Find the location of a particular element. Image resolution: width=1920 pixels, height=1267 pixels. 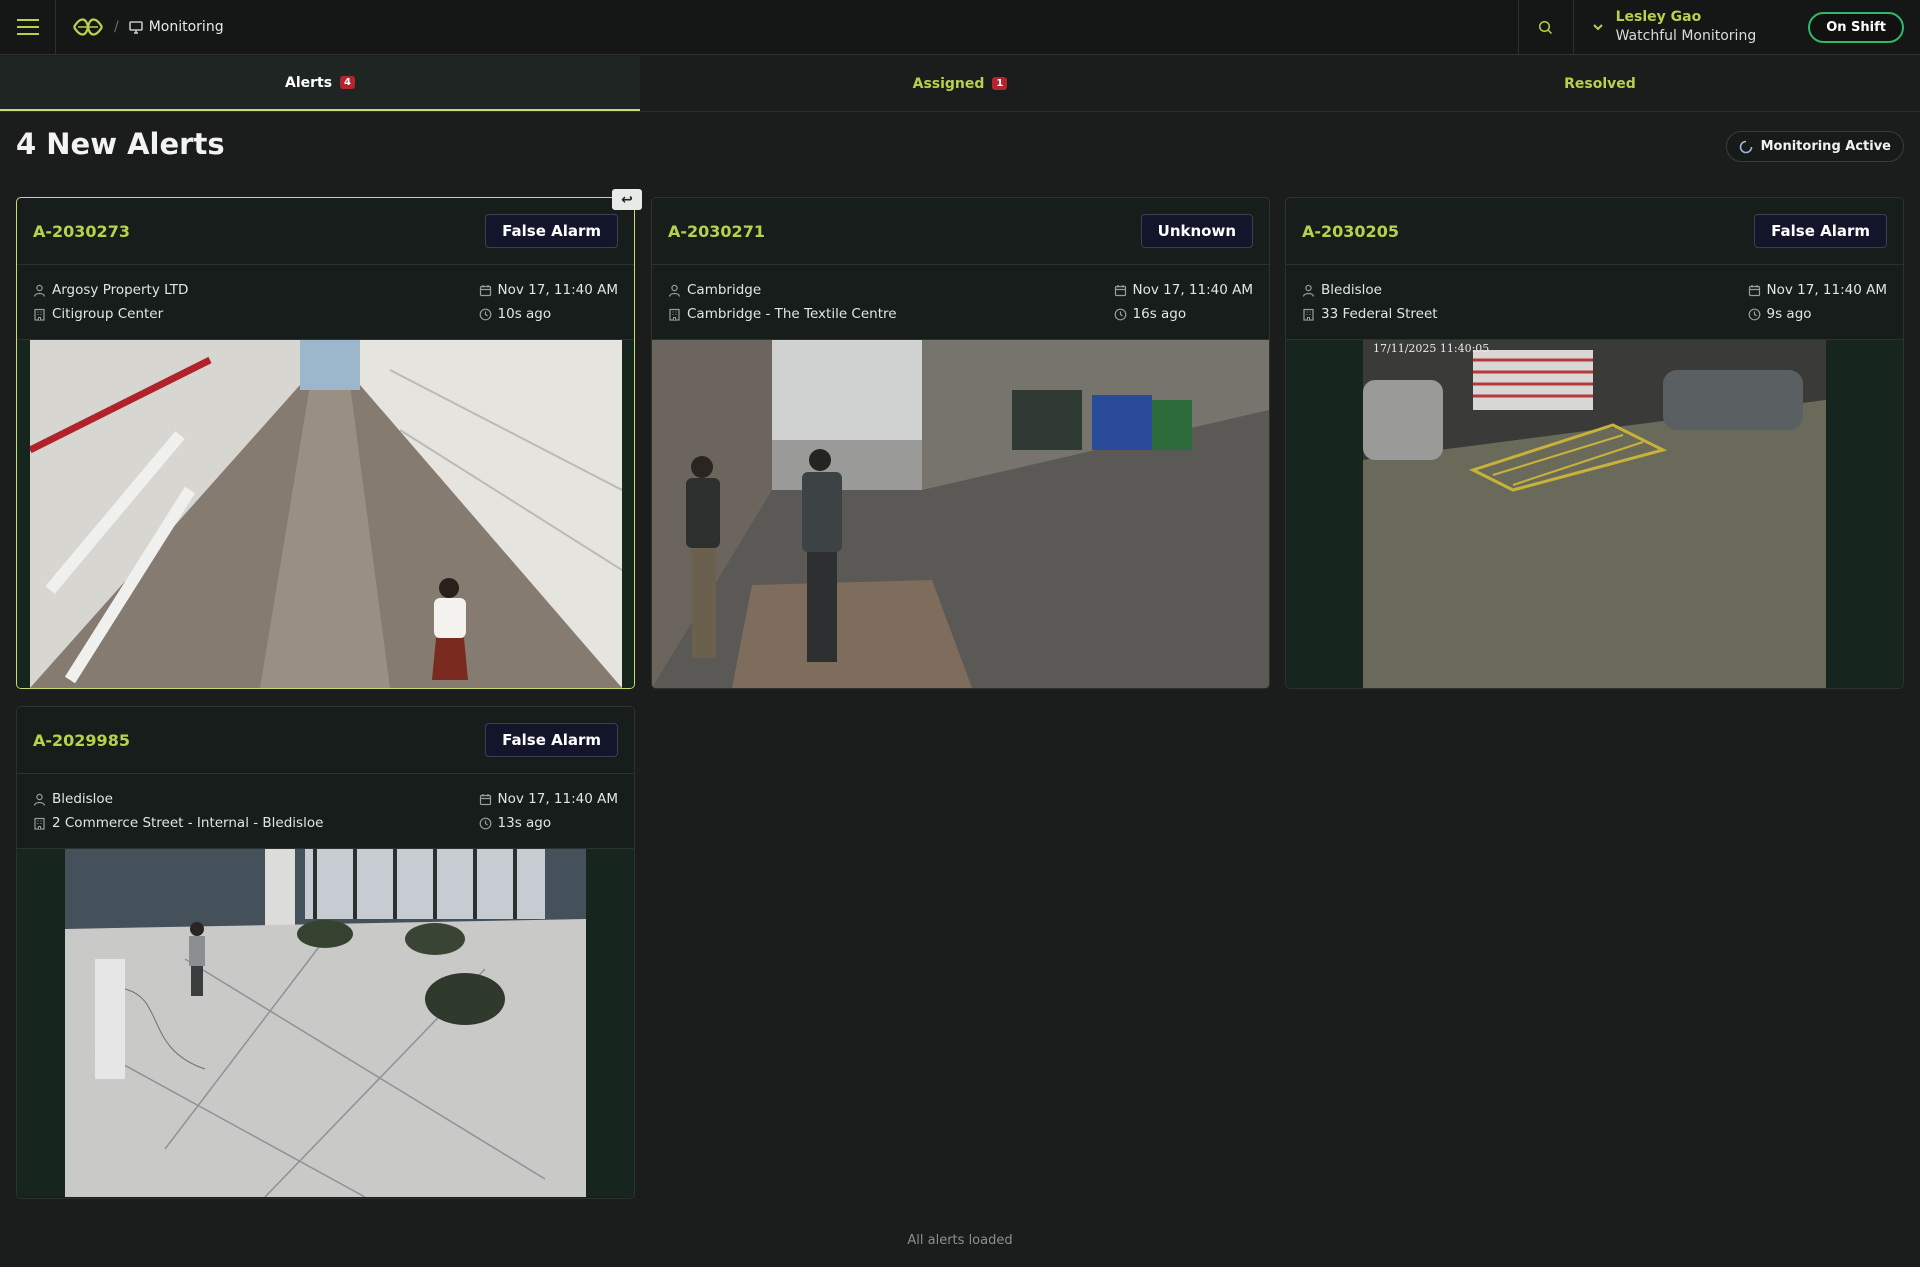

breadcrumb-label: Monitoring is located at coordinates (186, 27).